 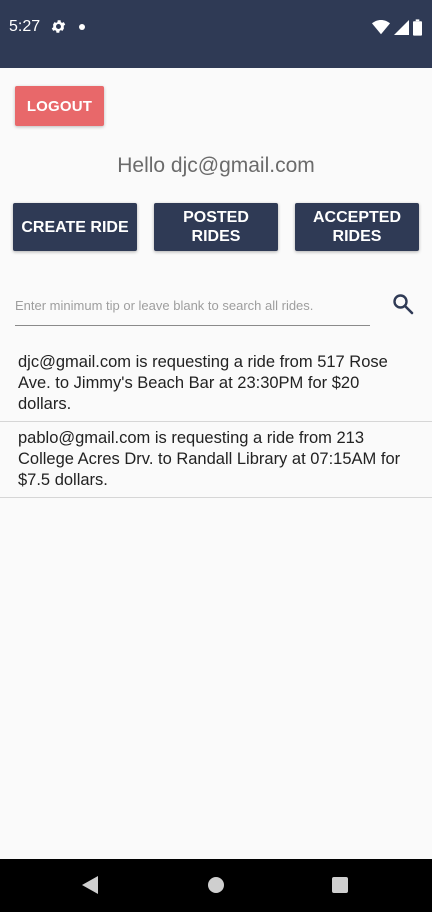 I want to click on search-button, so click(x=403, y=304).